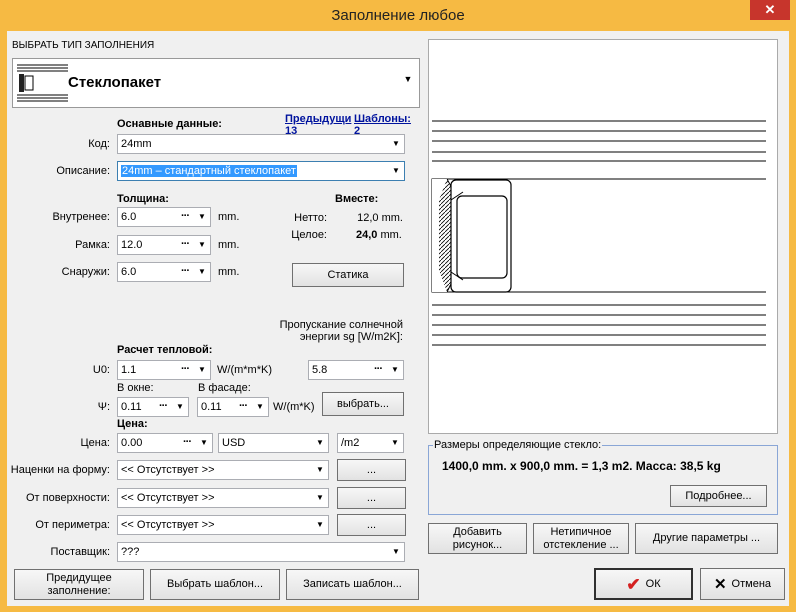 This screenshot has height=612, width=796. I want to click on cancel-button: ✕ Отмена, so click(742, 584).